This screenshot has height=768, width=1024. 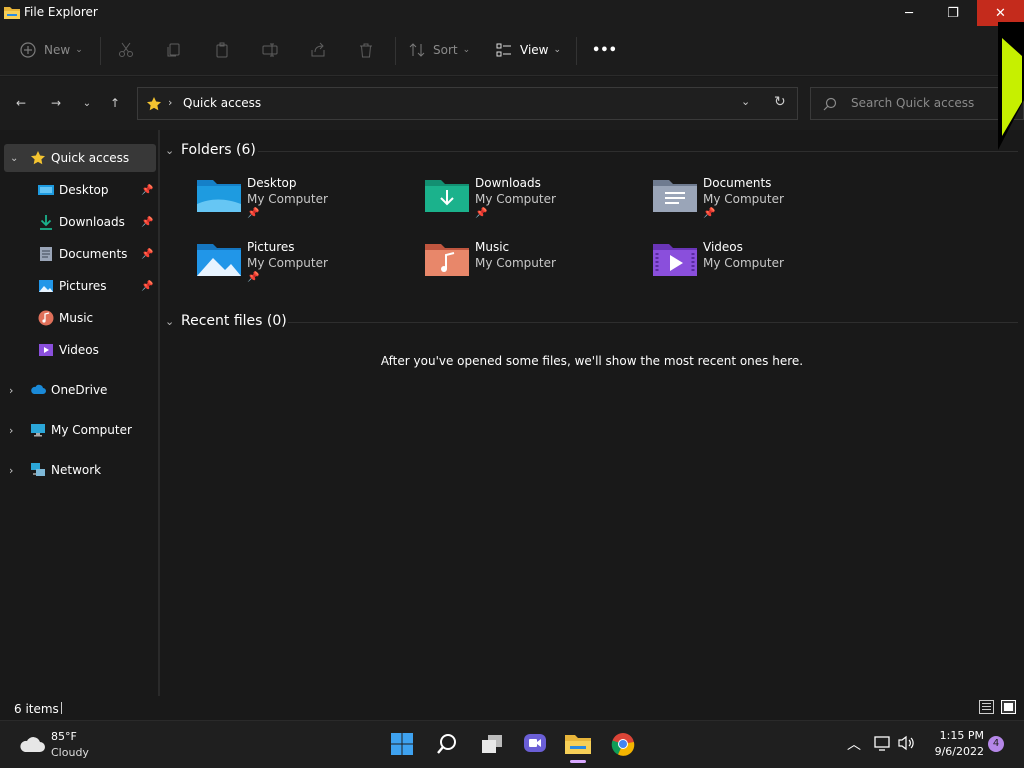 I want to click on refresh-icon: ↻, so click(x=780, y=102).